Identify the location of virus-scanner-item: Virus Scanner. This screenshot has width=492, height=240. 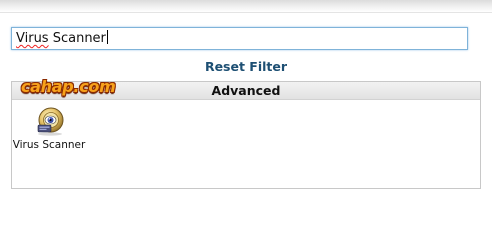
(49, 128).